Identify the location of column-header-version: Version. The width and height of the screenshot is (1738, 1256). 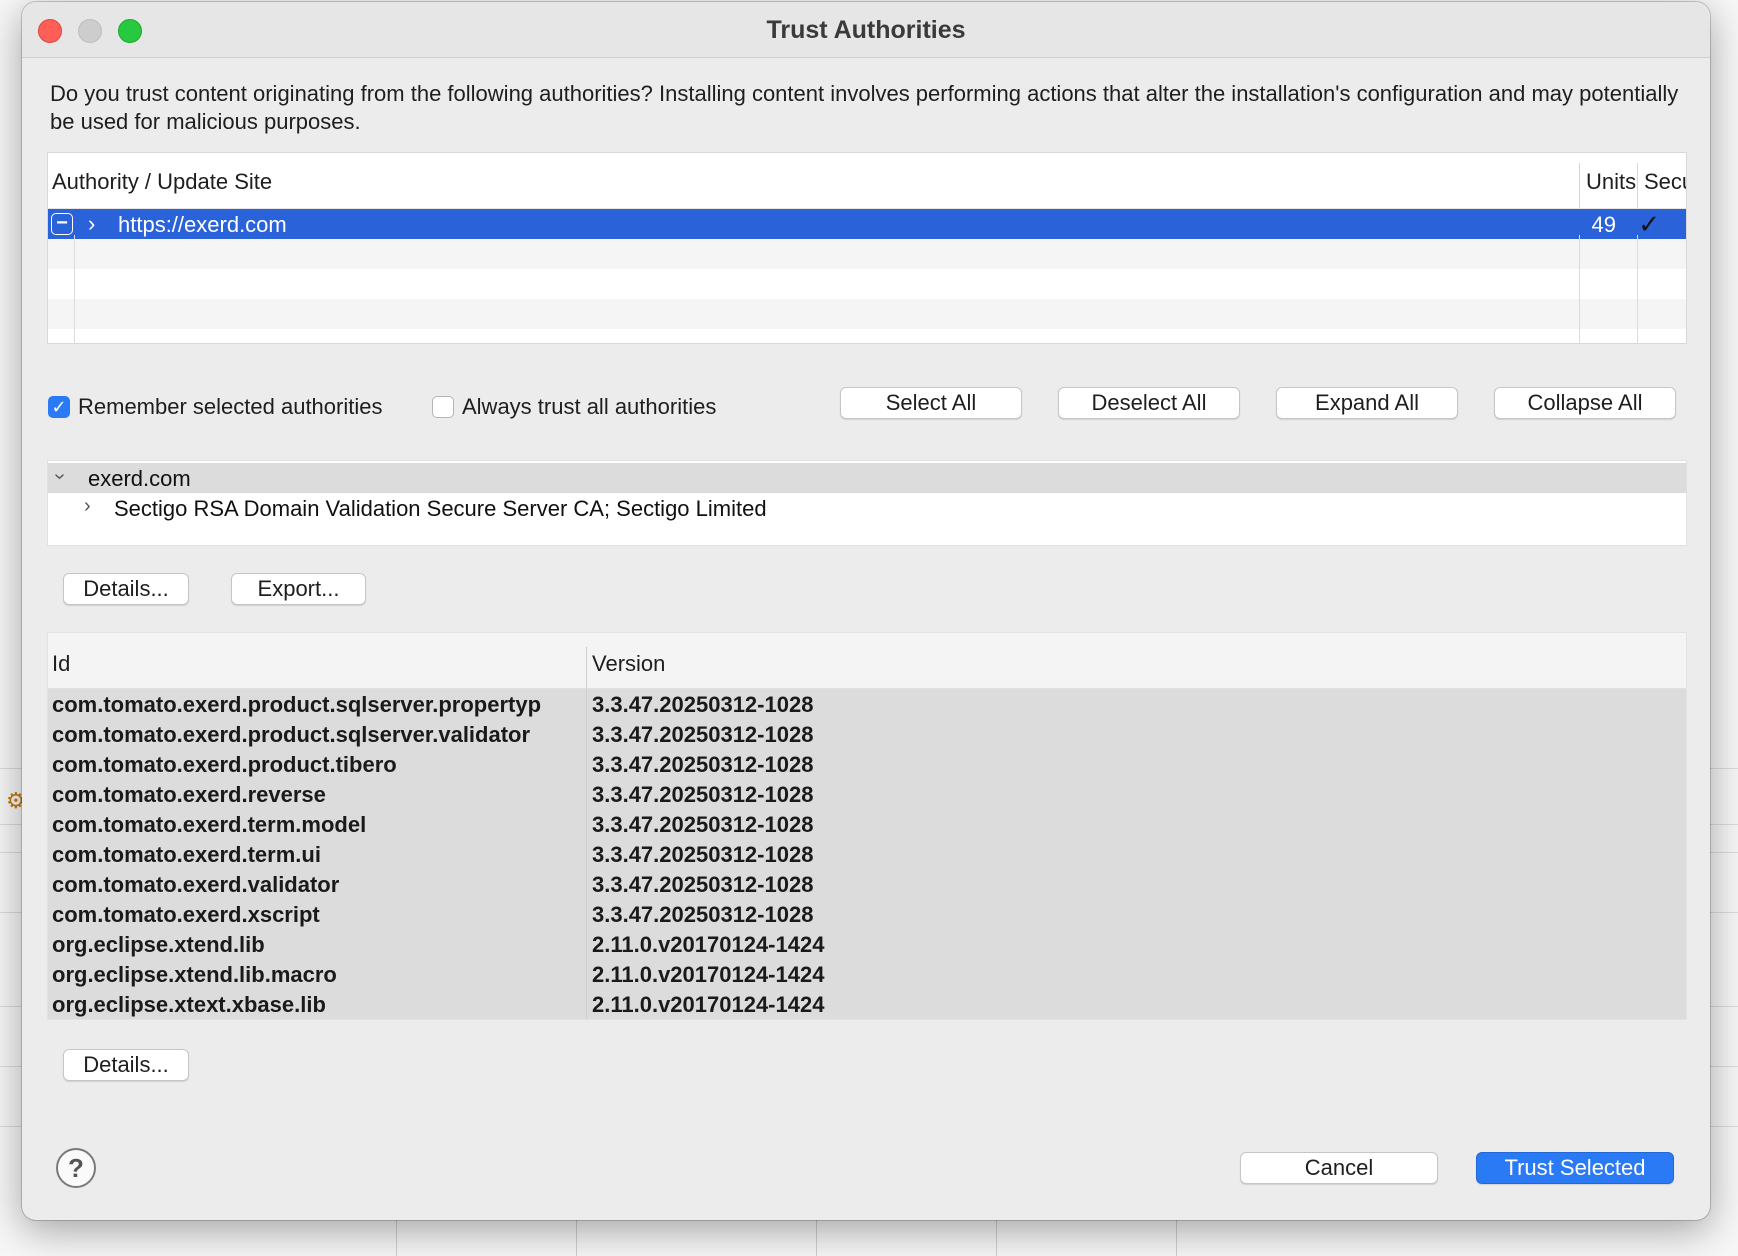
(628, 664).